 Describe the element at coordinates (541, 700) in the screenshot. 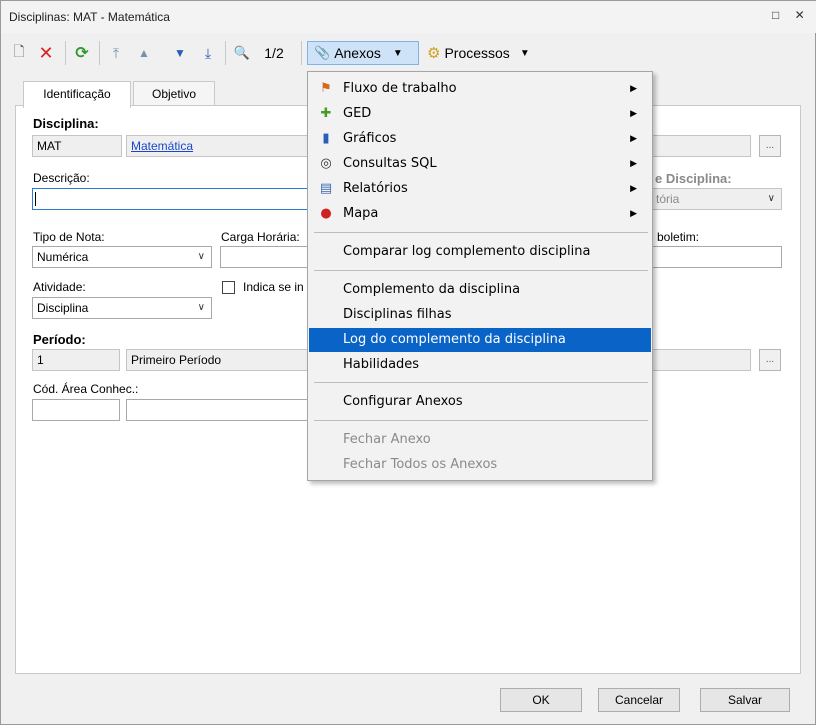

I see `ok-button: OK` at that location.